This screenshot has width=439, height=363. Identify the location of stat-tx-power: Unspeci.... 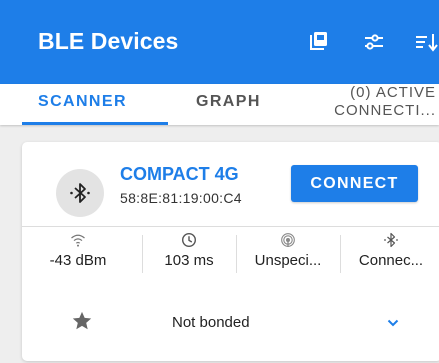
(288, 254).